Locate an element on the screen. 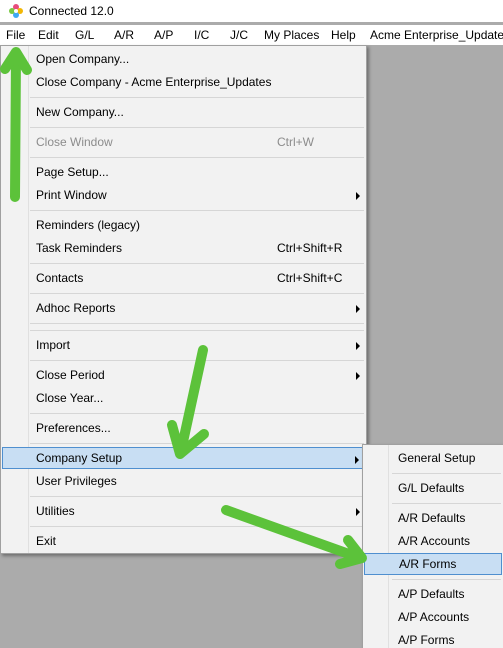 Image resolution: width=503 pixels, height=648 pixels. menu-item-reminders-legacy: Reminders (legacy) is located at coordinates (183, 225).